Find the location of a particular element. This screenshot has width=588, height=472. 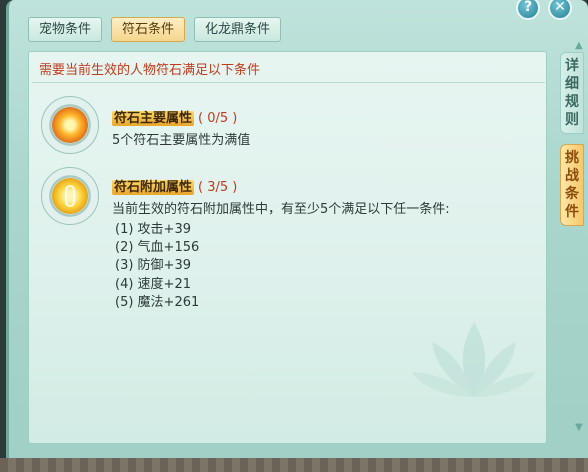

condition-progress: ( 0/5 ) is located at coordinates (218, 118).